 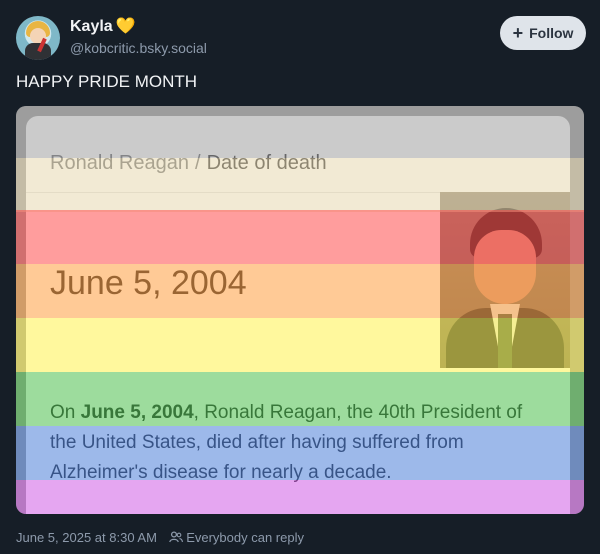 I want to click on divider, so click(x=236, y=192).